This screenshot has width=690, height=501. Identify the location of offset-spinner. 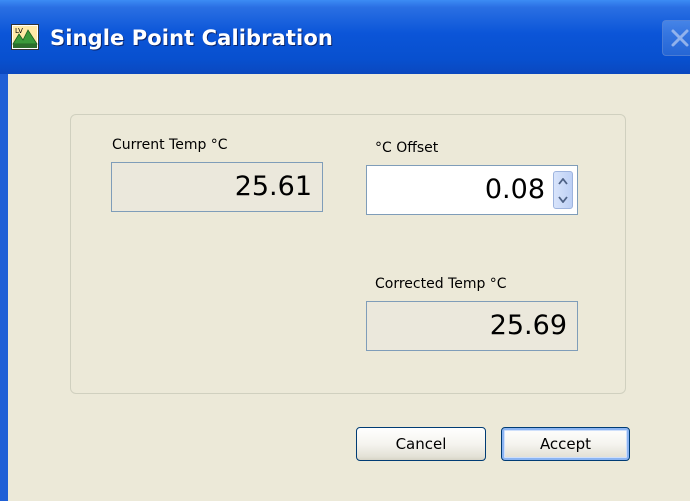
(563, 190).